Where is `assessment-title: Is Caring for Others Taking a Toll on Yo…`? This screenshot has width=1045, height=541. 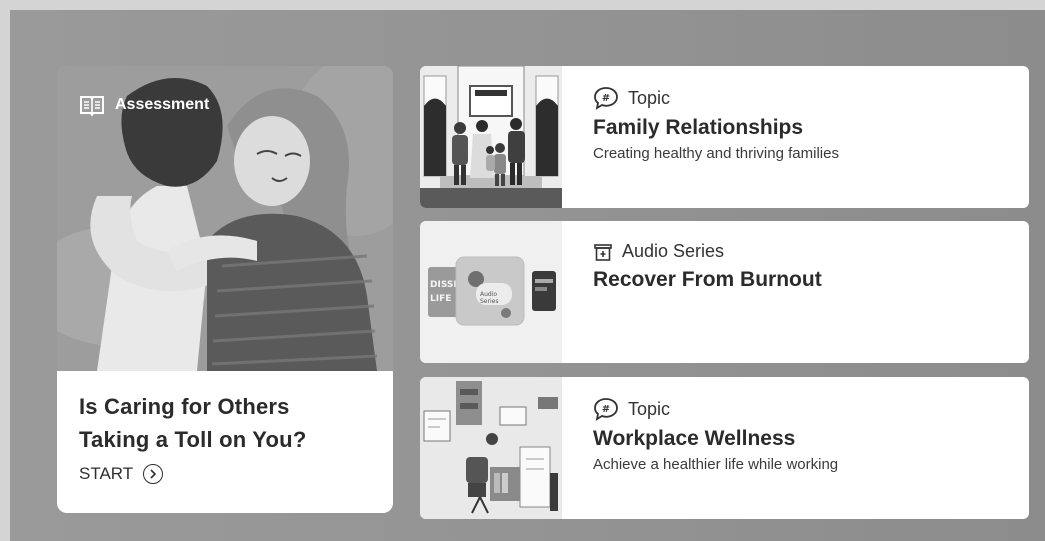 assessment-title: Is Caring for Others Taking a Toll on Yo… is located at coordinates (228, 423).